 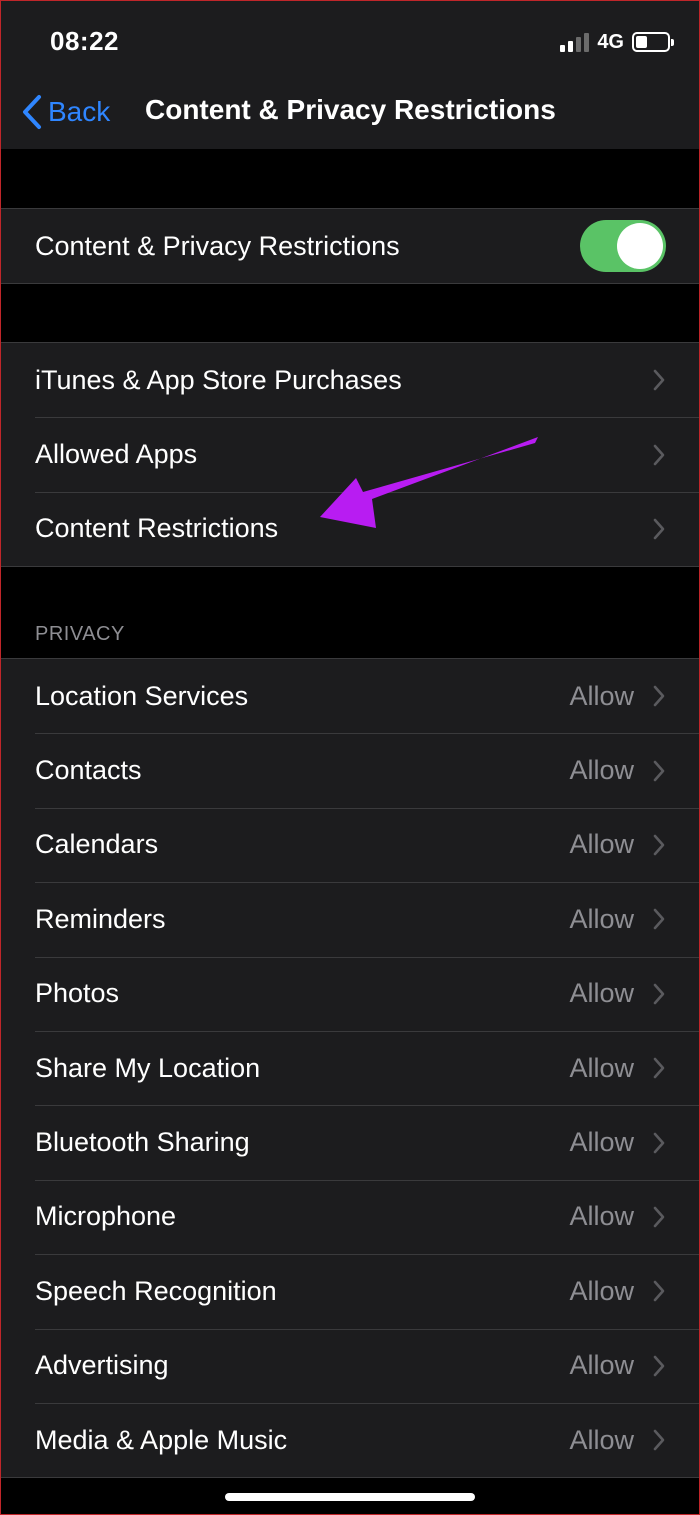 What do you see at coordinates (148, 1067) in the screenshot?
I see `list-item-label: Share My Location` at bounding box center [148, 1067].